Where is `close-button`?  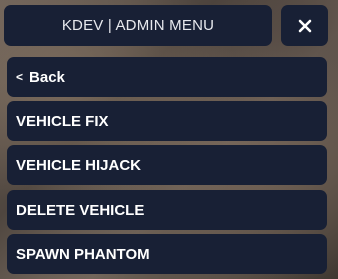 close-button is located at coordinates (304, 25).